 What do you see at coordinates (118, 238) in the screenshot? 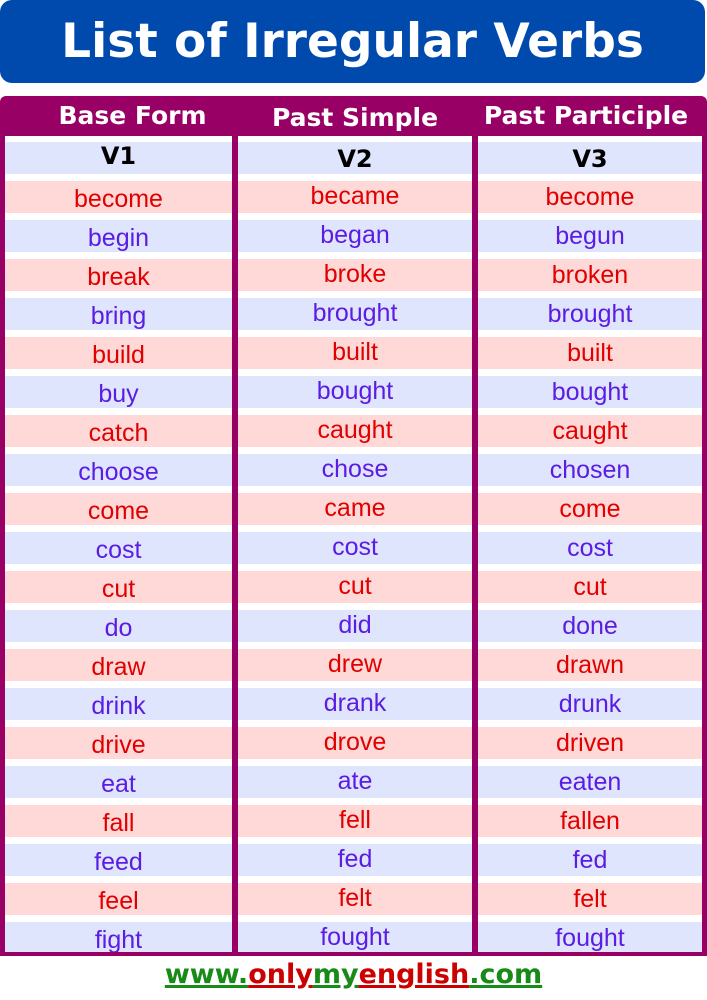
I see `verb-text: begin` at bounding box center [118, 238].